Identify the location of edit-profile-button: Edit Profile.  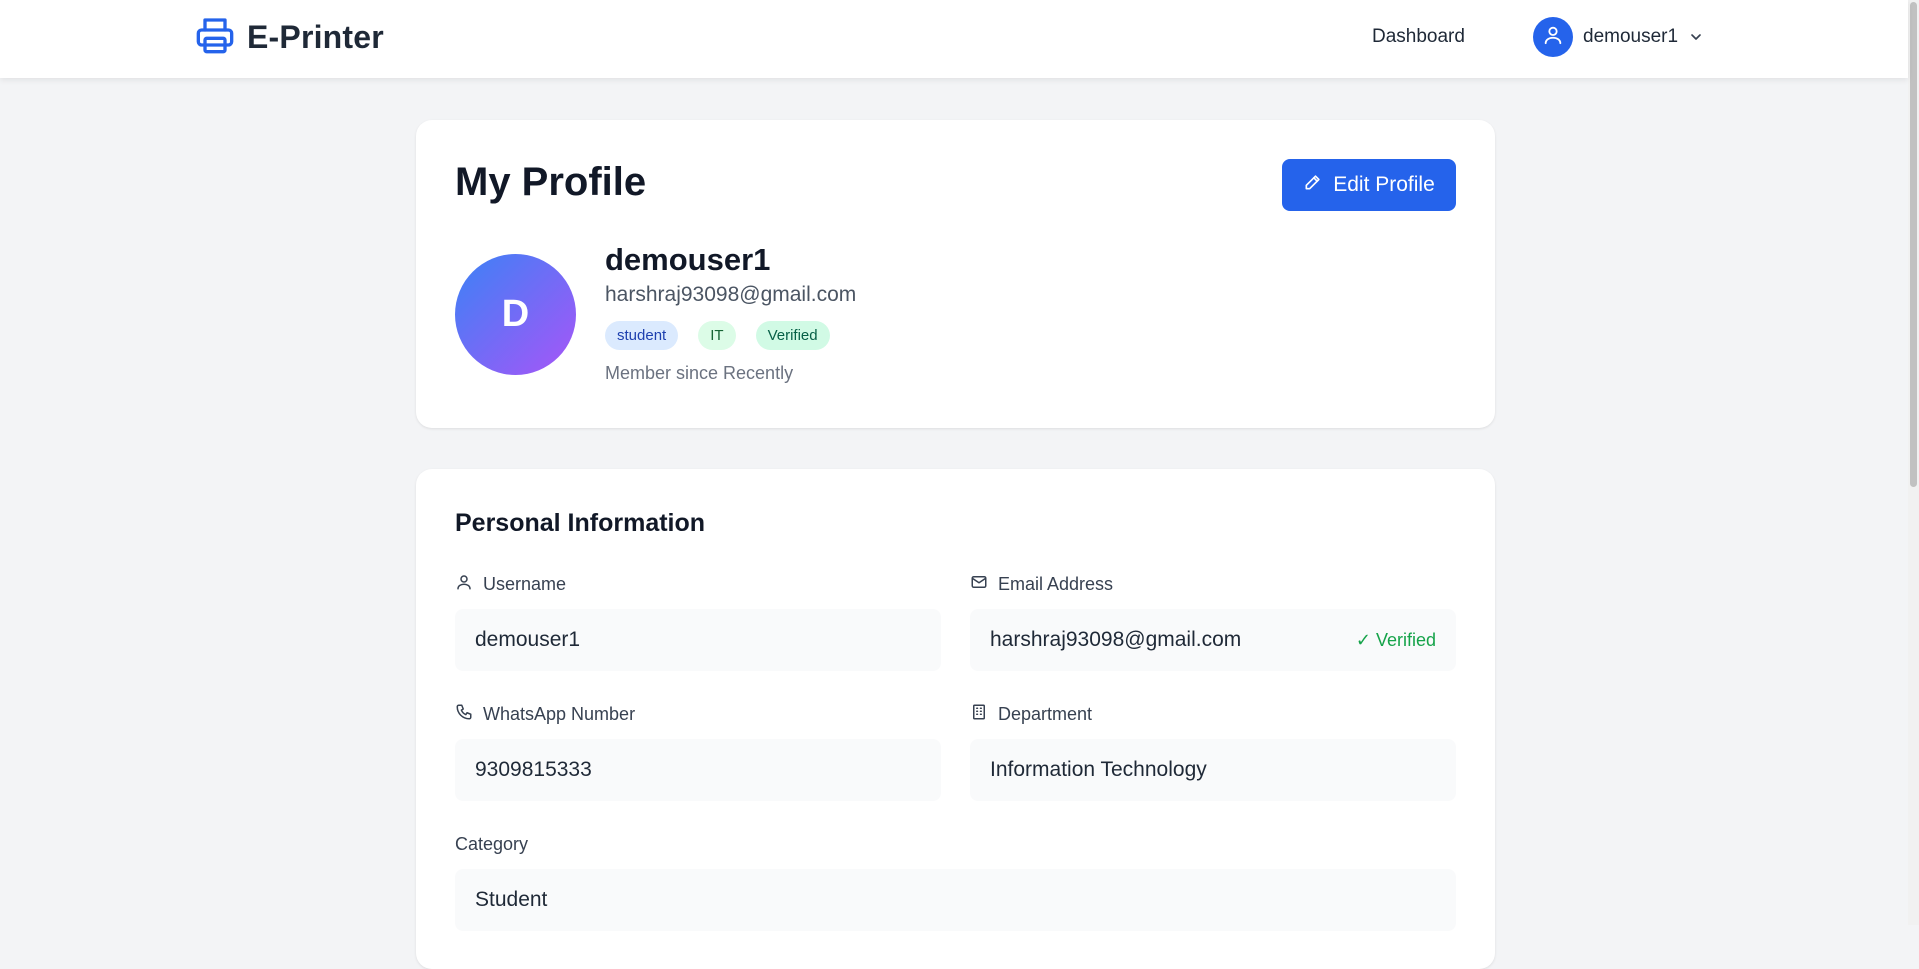
(1369, 185).